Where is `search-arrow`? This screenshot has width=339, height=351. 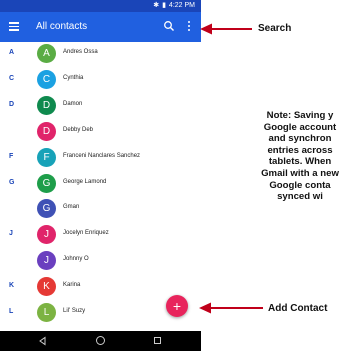
search-arrow is located at coordinates (226, 29).